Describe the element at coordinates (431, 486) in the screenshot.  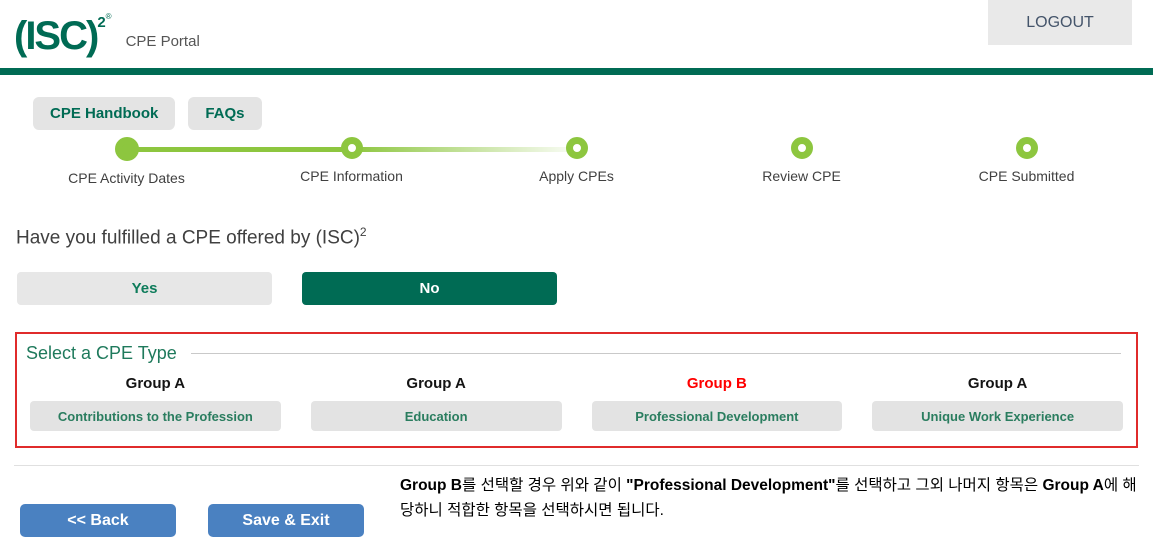
I see `note-segment: Group B` at that location.